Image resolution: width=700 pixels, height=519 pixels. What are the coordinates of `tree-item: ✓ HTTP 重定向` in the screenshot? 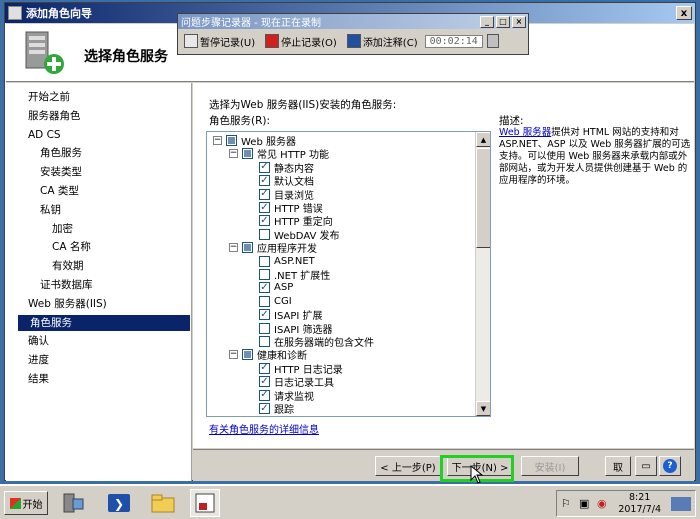 It's located at (296, 221).